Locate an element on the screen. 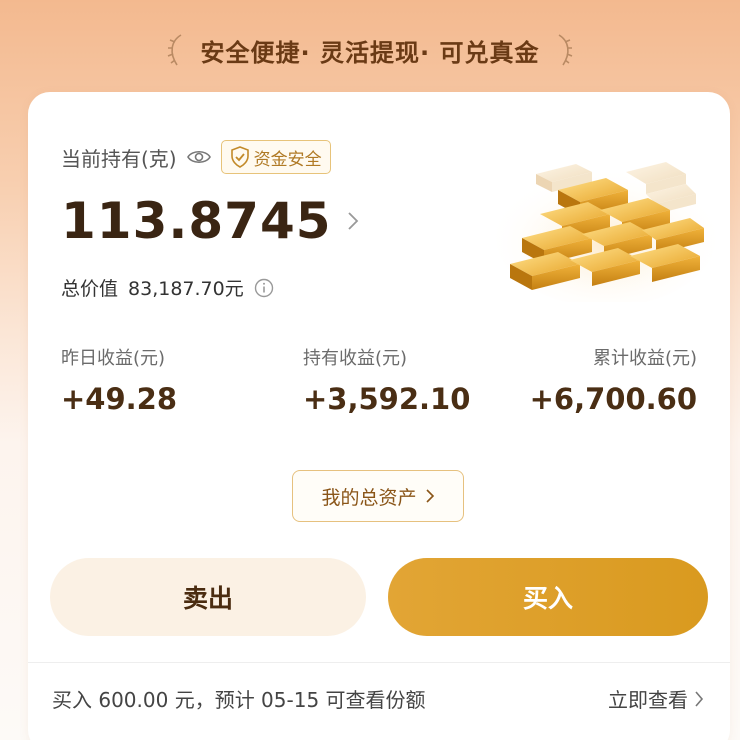 The height and width of the screenshot is (740, 740). holding-header: 当前持有(克) 资金安全 is located at coordinates (196, 157).